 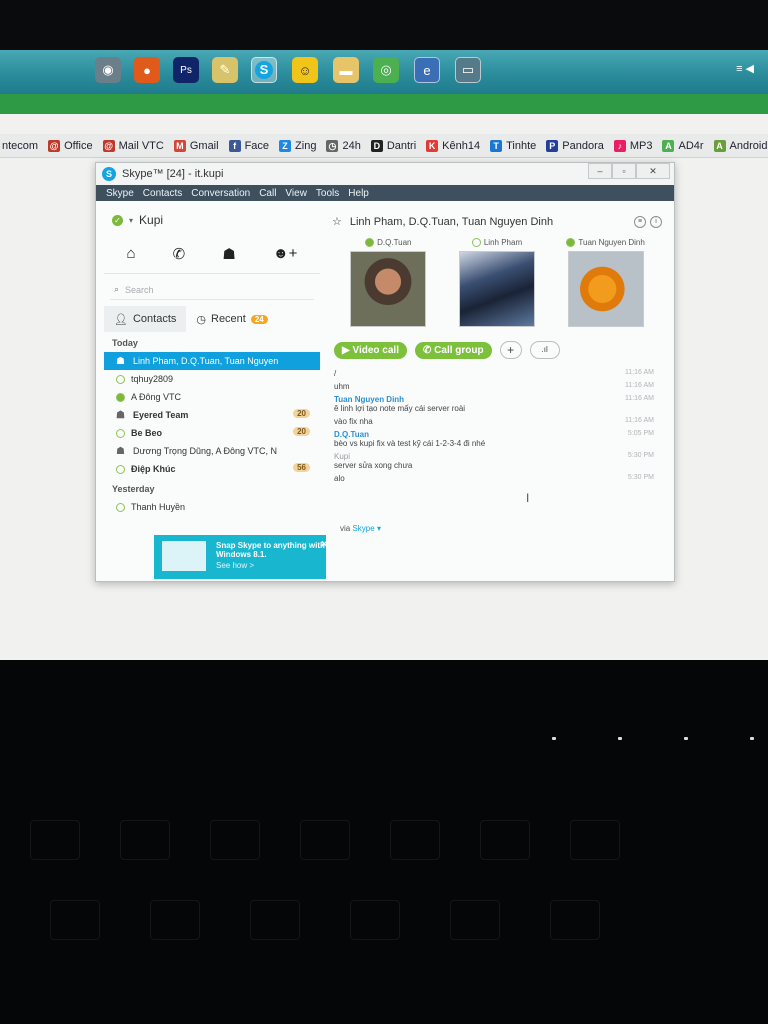 I want to click on menu-item: Call, so click(x=267, y=193).